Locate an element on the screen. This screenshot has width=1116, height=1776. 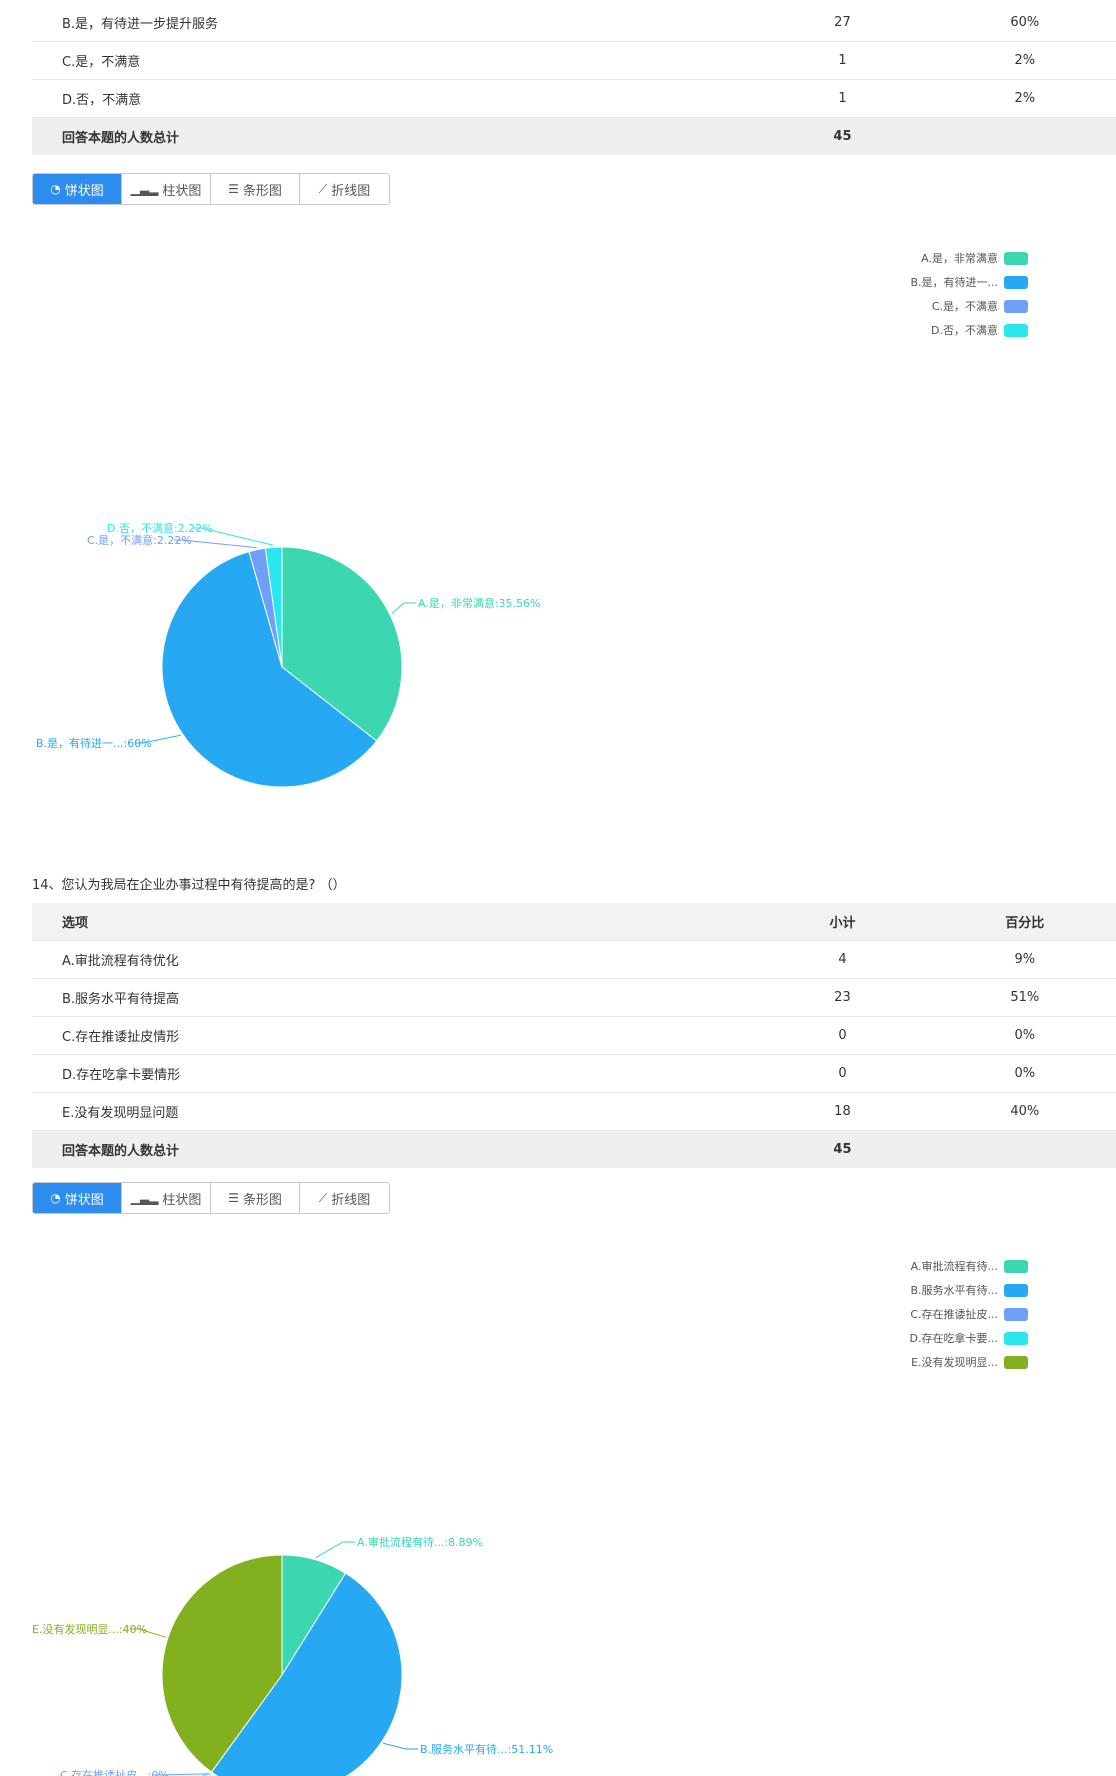
slice-label: C.存在推诿扯皮...:0% is located at coordinates (114, 1772).